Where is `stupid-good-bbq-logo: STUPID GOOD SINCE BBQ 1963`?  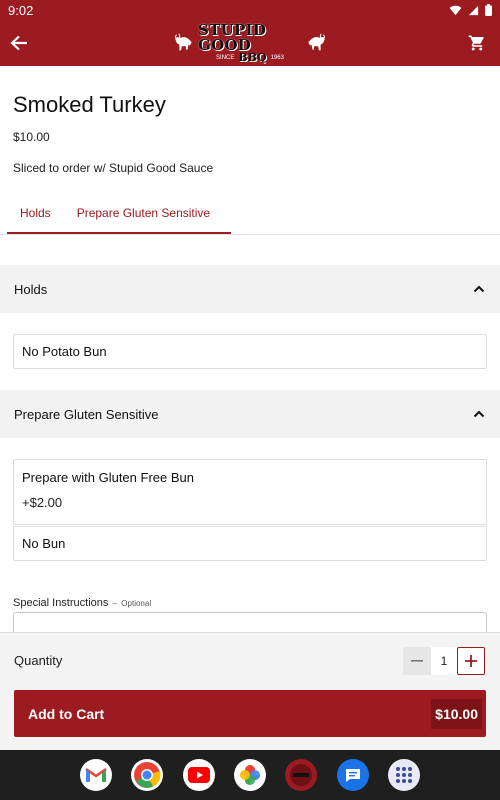
stupid-good-bbq-logo: STUPID GOOD SINCE BBQ 1963 is located at coordinates (250, 42).